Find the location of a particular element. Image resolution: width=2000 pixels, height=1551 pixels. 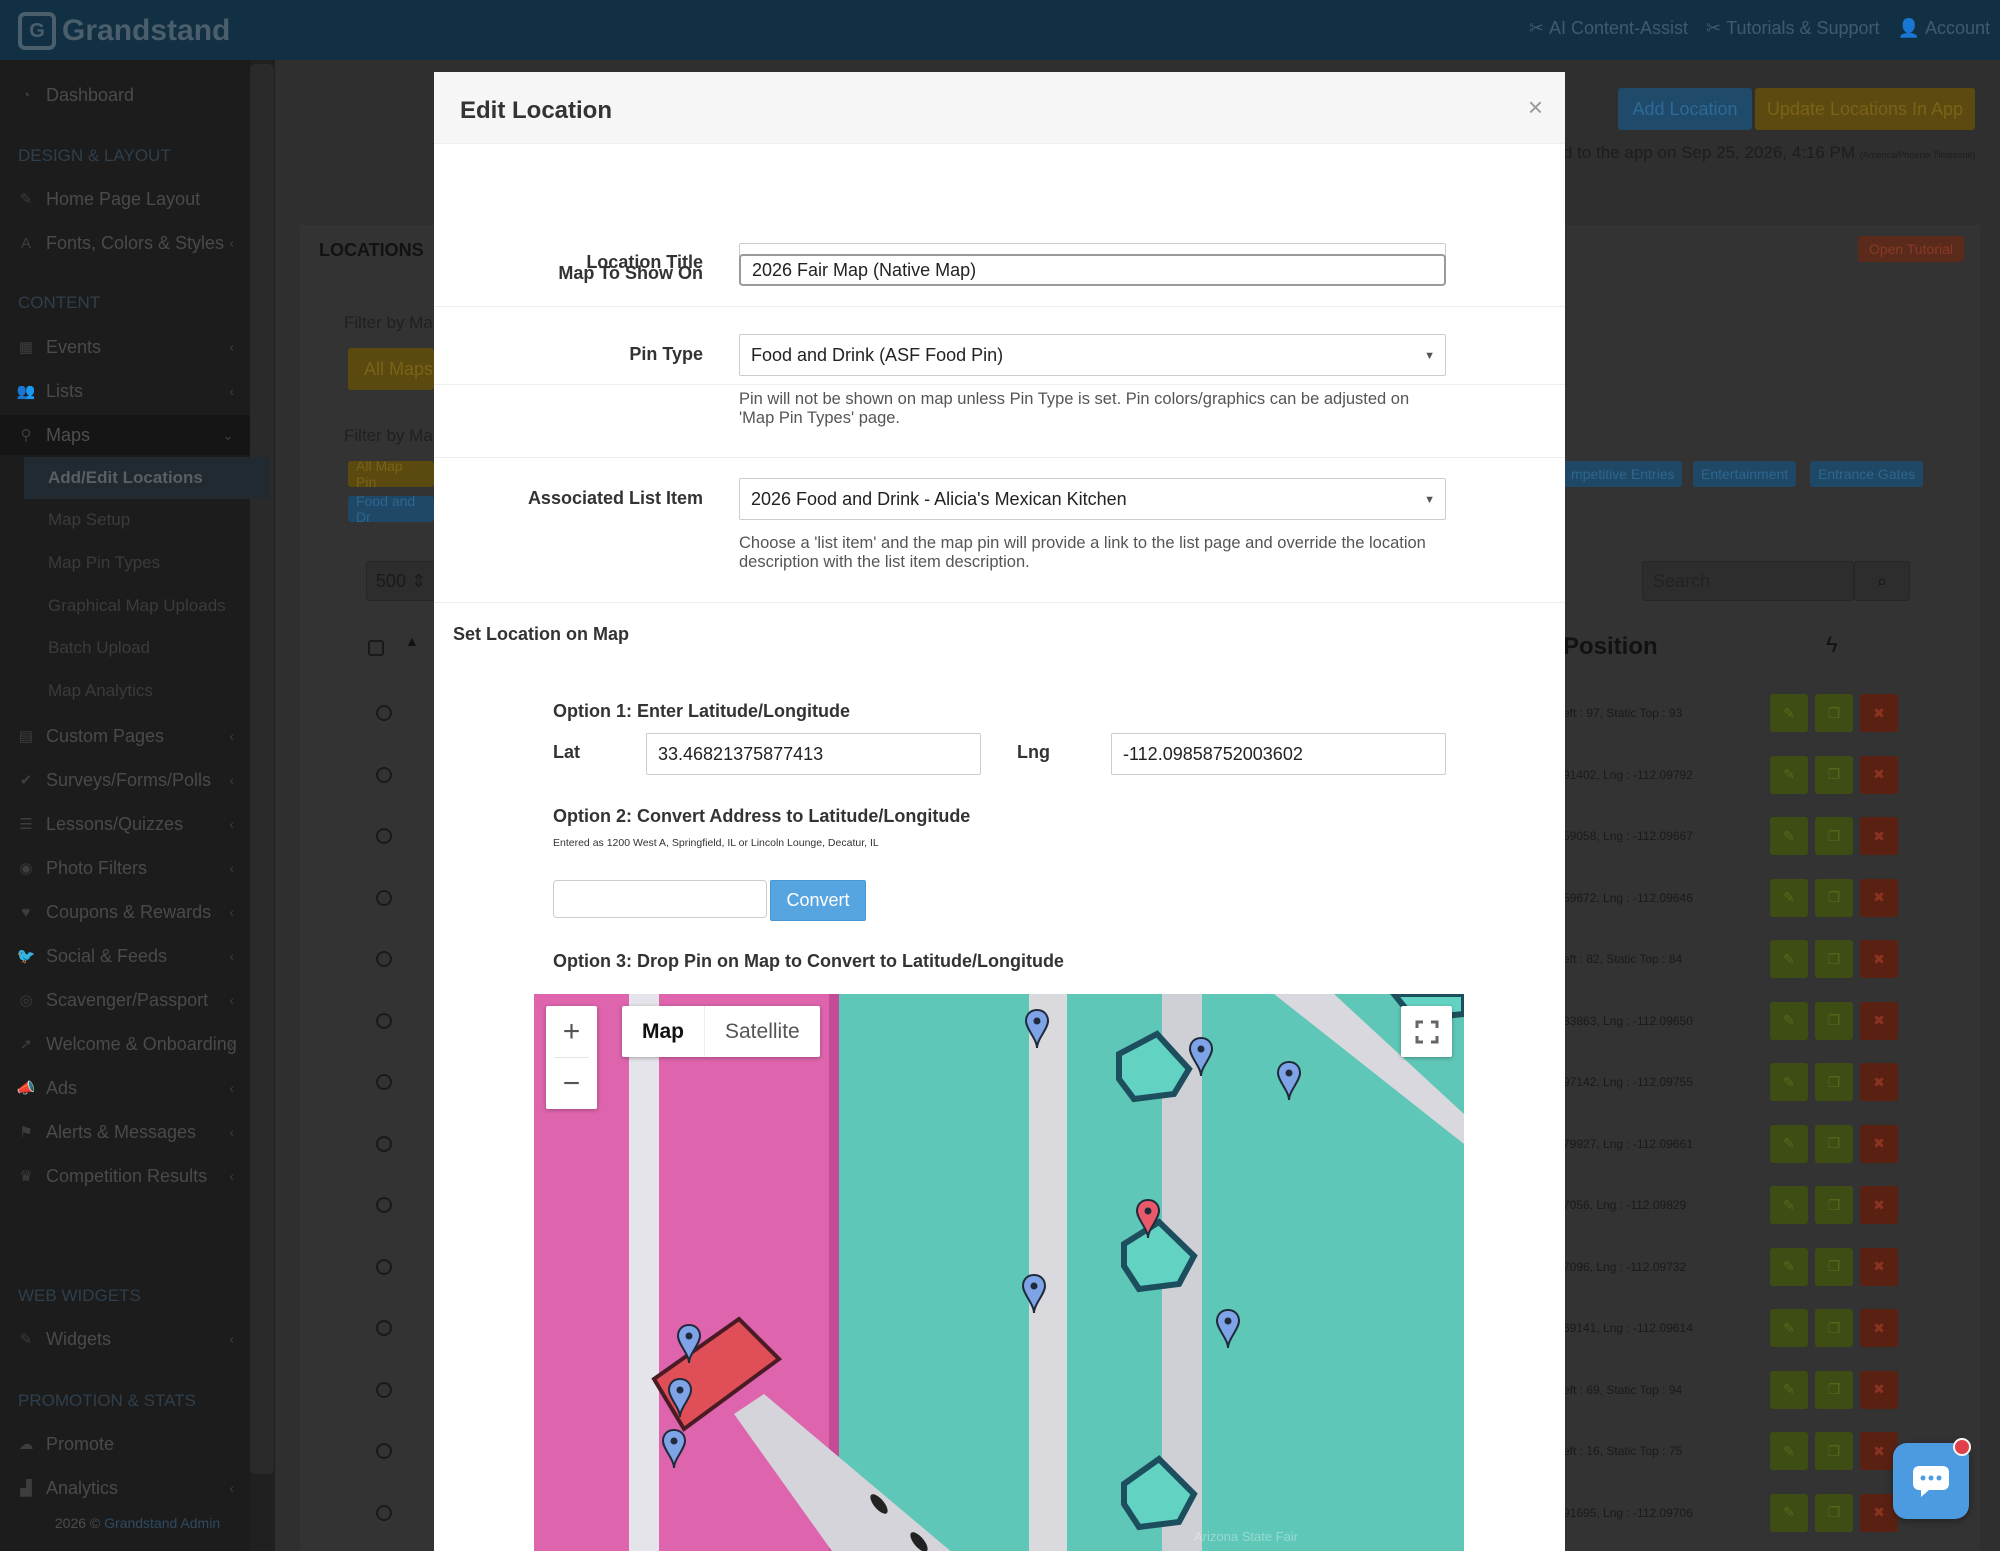

all-map-pin-tag: All Map Pin is located at coordinates (391, 474).